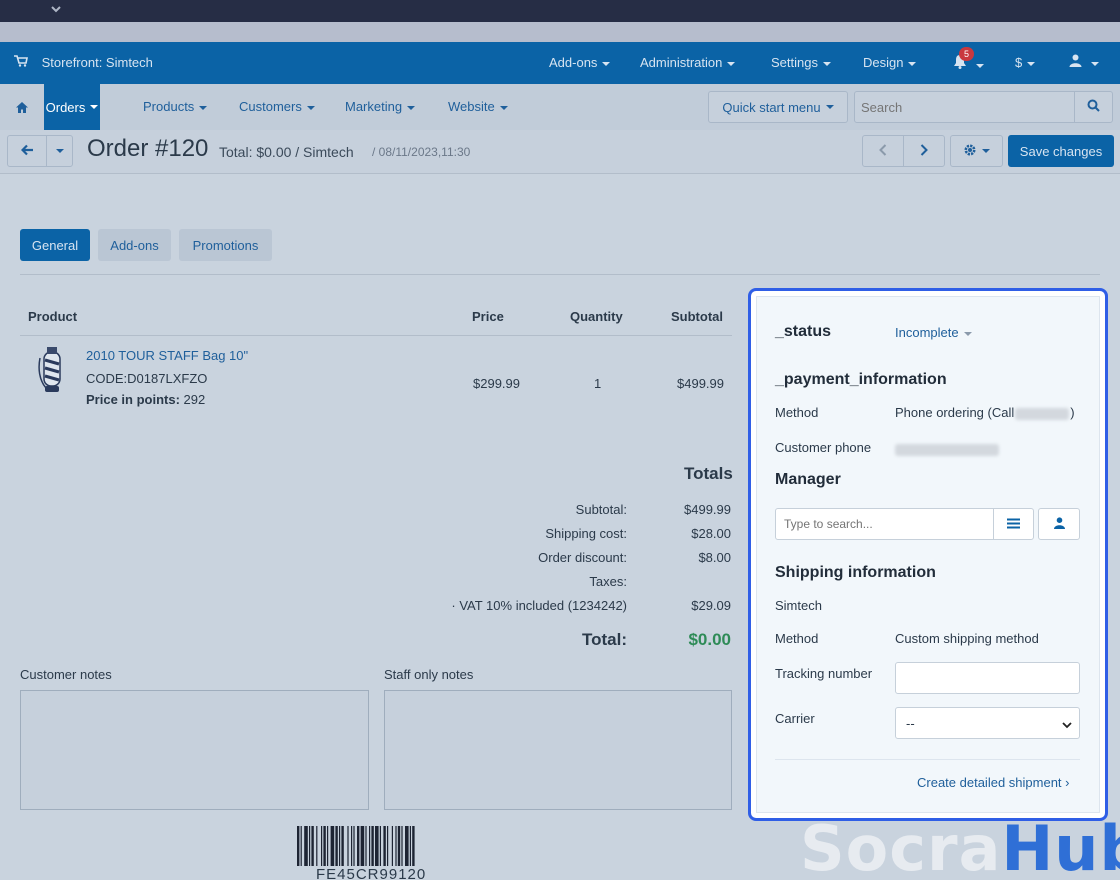 The image size is (1120, 880). I want to click on currency-selector: $, so click(1025, 62).